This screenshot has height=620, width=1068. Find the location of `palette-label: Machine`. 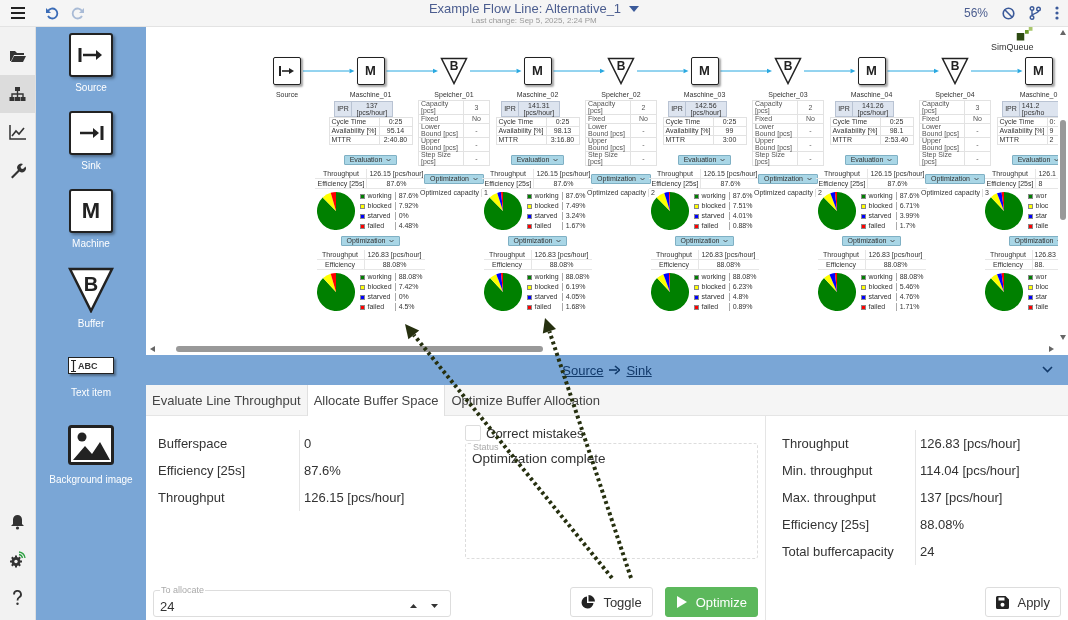

palette-label: Machine is located at coordinates (91, 243).